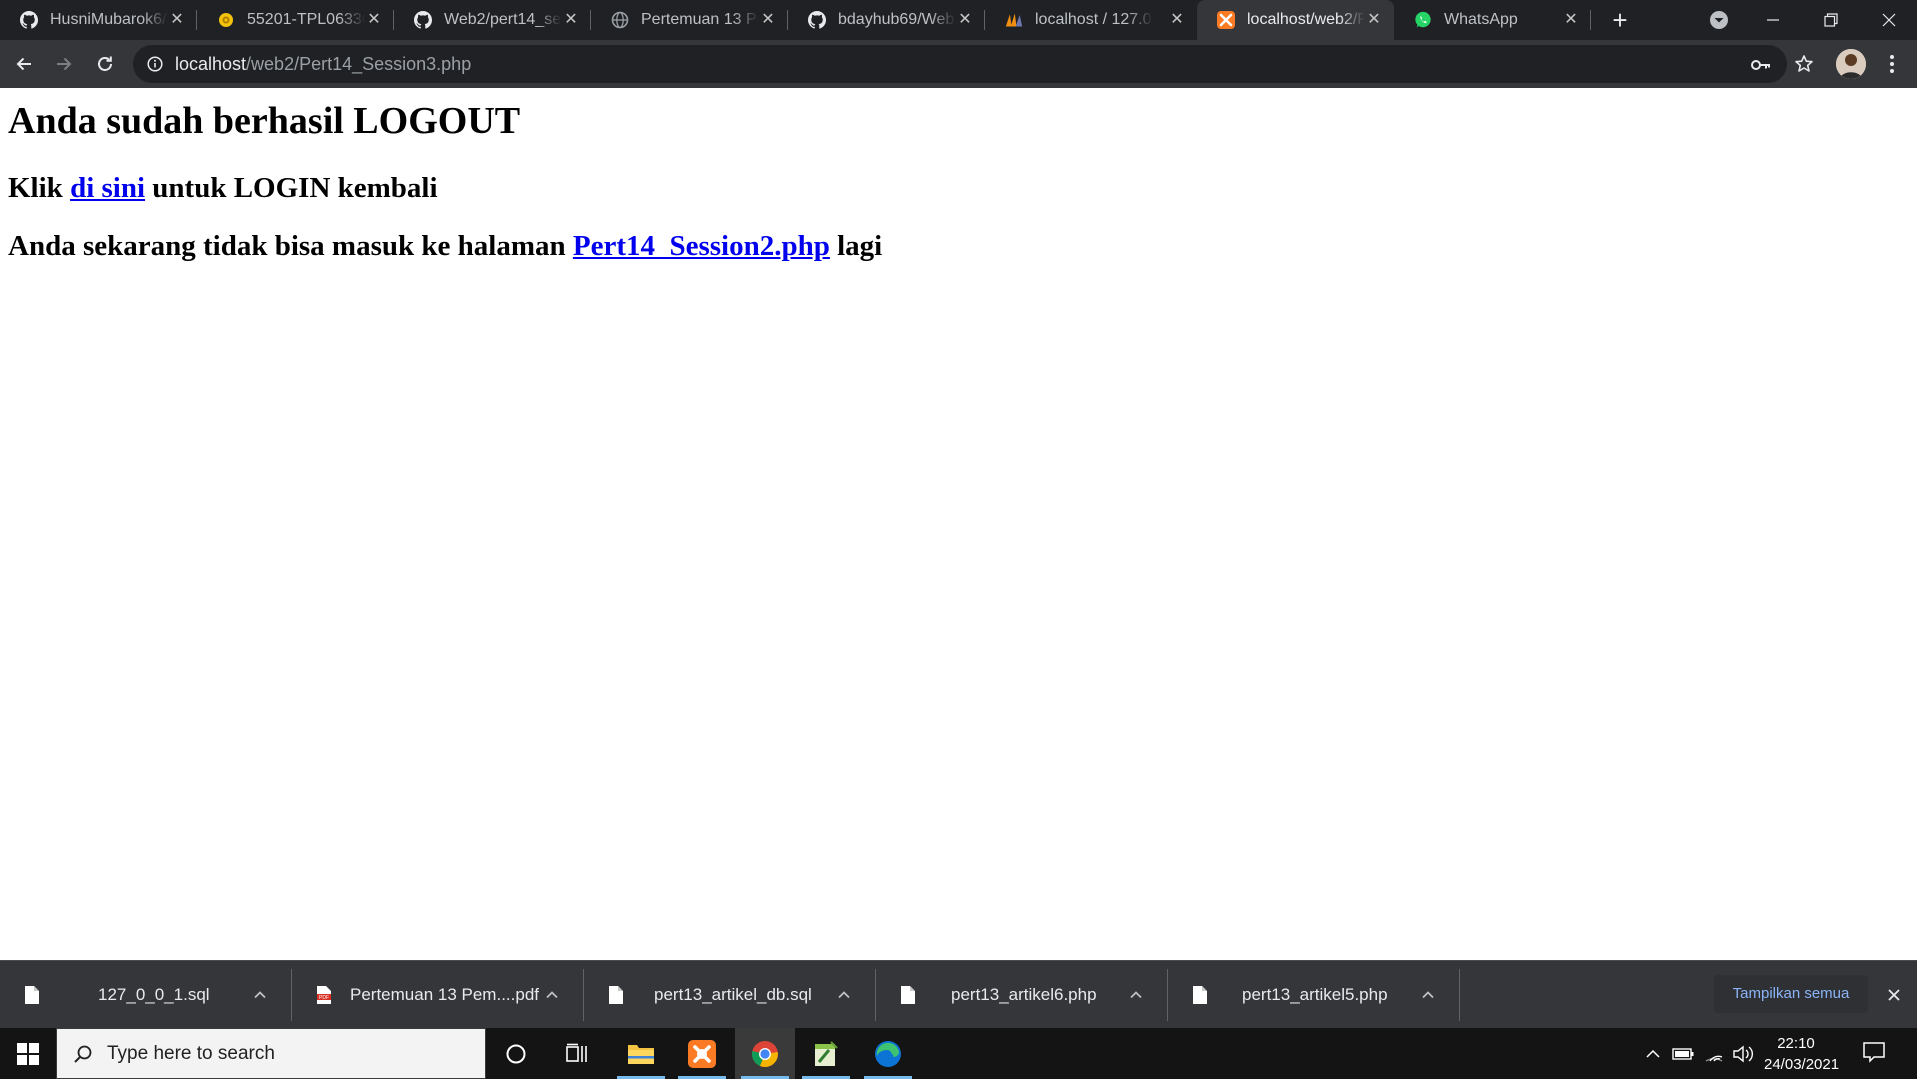 This screenshot has height=1079, width=1917. I want to click on taskbar-search-box: Type here to search, so click(271, 1053).